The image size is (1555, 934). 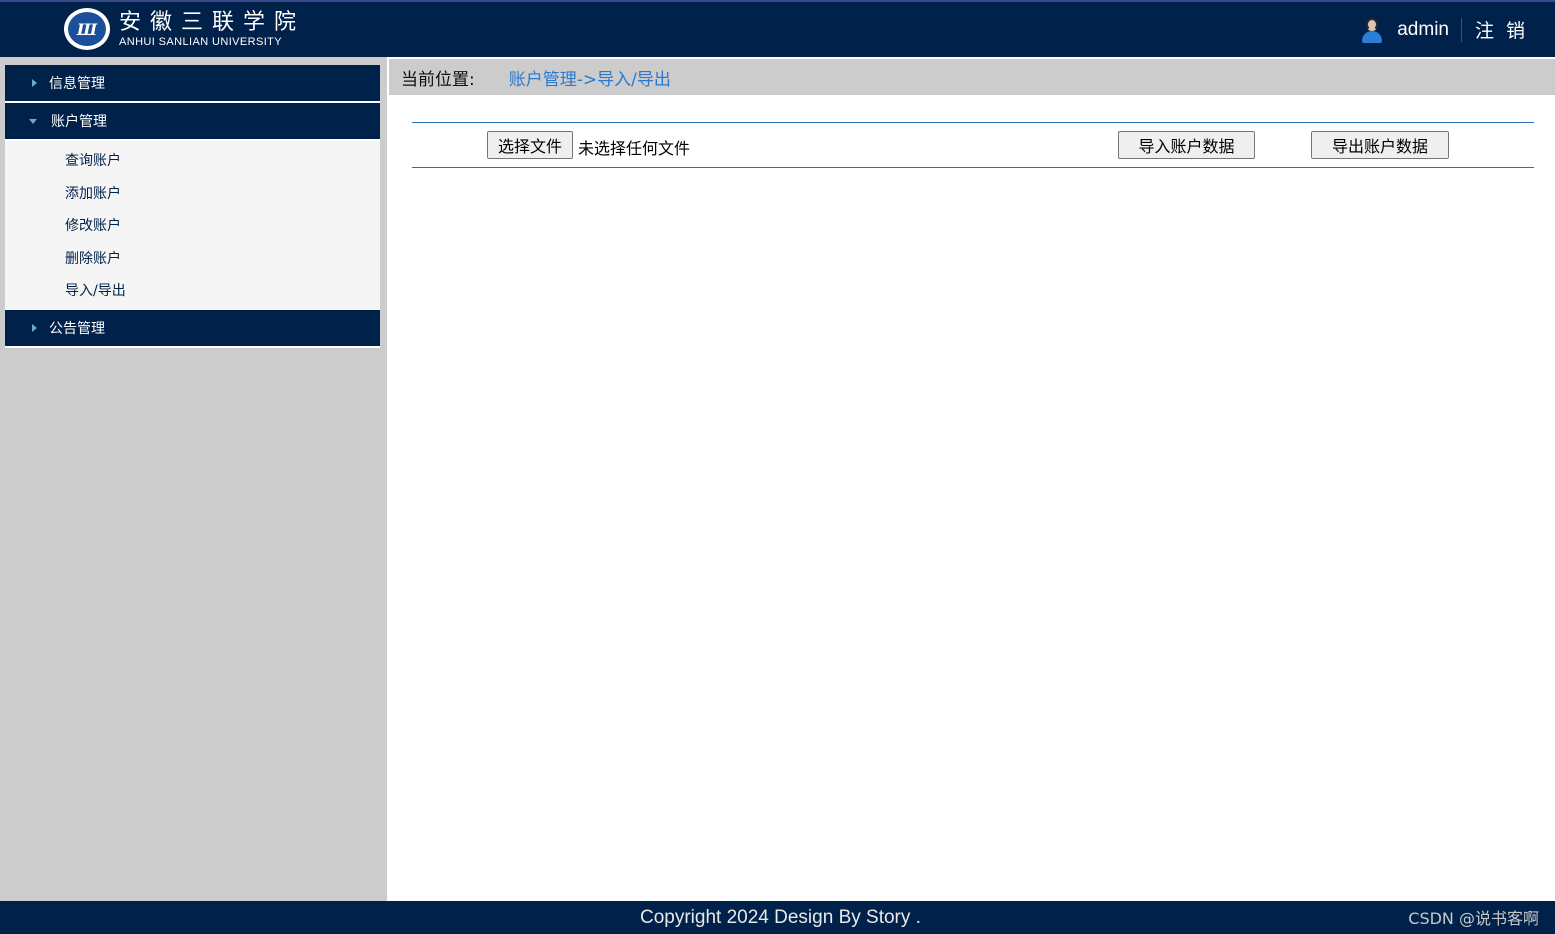 What do you see at coordinates (192, 161) in the screenshot?
I see `submenu-query-account: 查询账户` at bounding box center [192, 161].